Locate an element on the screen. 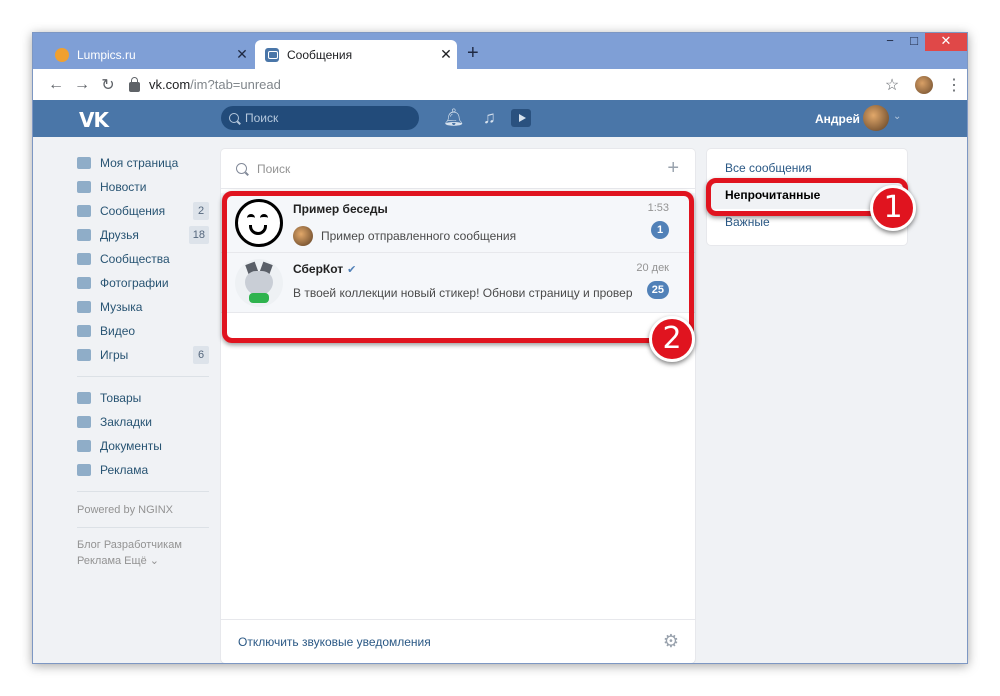 The image size is (1000, 696). url-bar: vk.com/im?tab=unread is located at coordinates (503, 85).